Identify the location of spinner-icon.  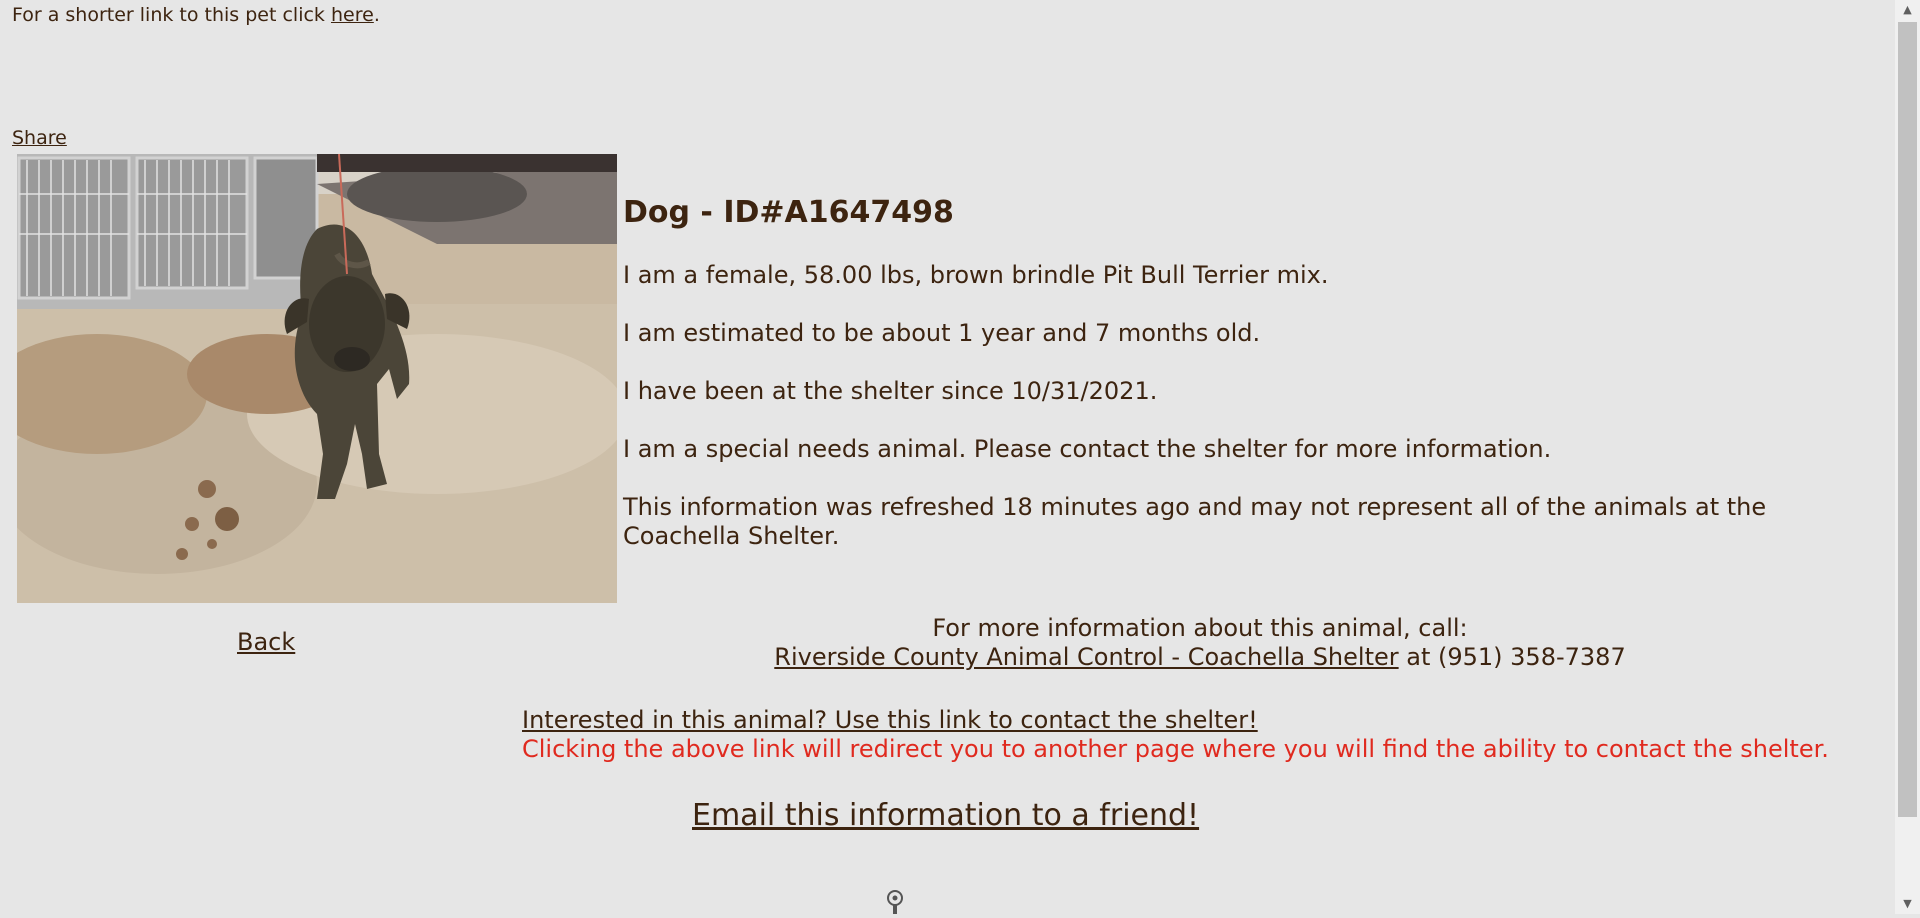
(895, 901).